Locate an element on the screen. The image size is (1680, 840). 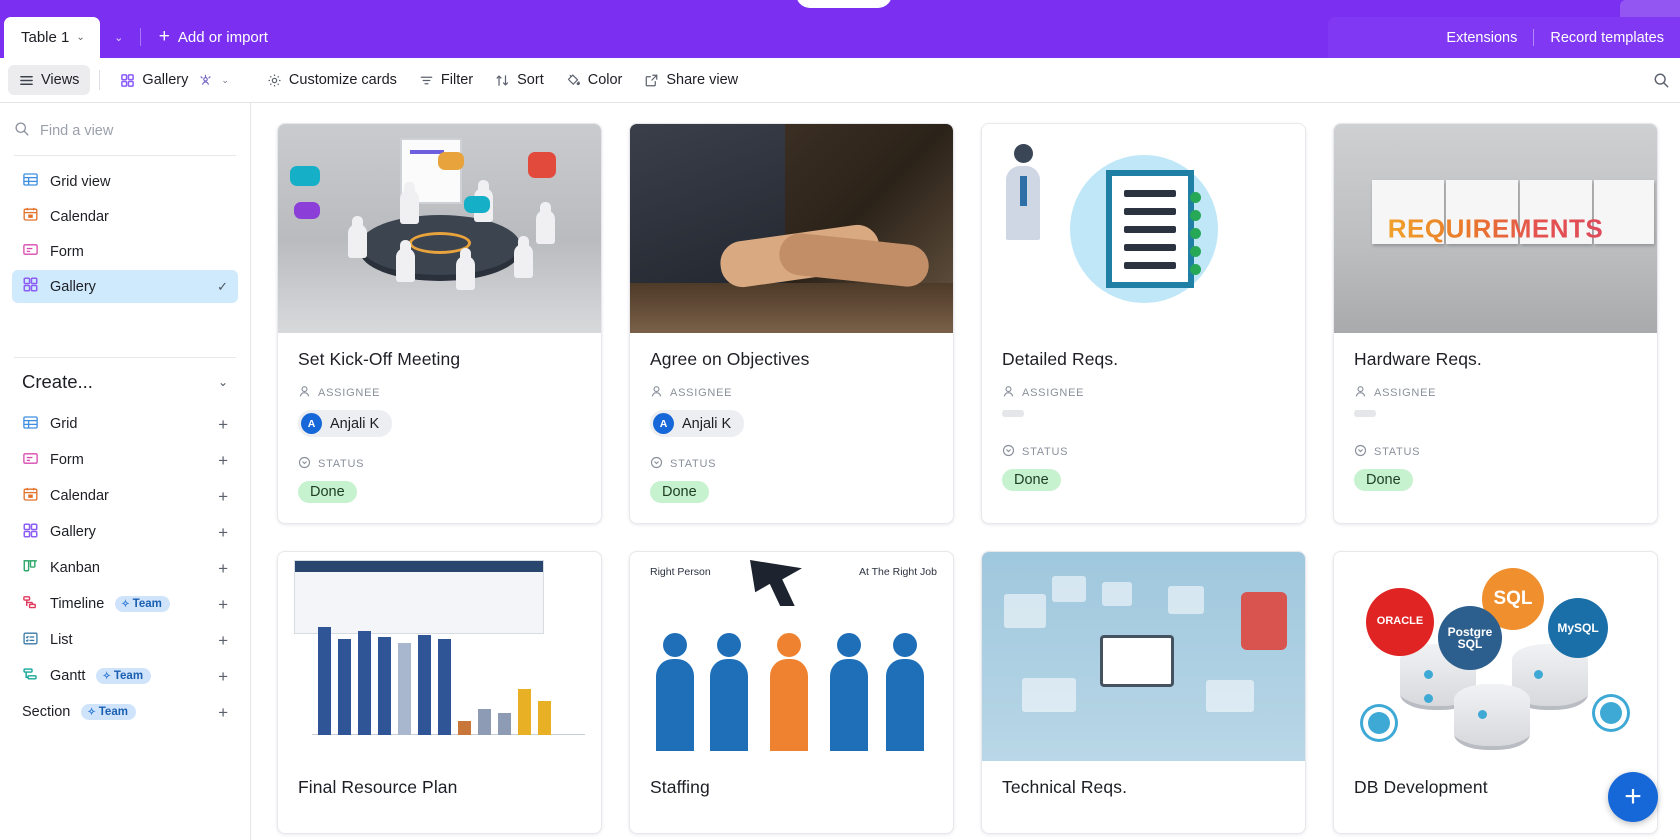
customize-cards-button: Customize cards is located at coordinates (332, 80).